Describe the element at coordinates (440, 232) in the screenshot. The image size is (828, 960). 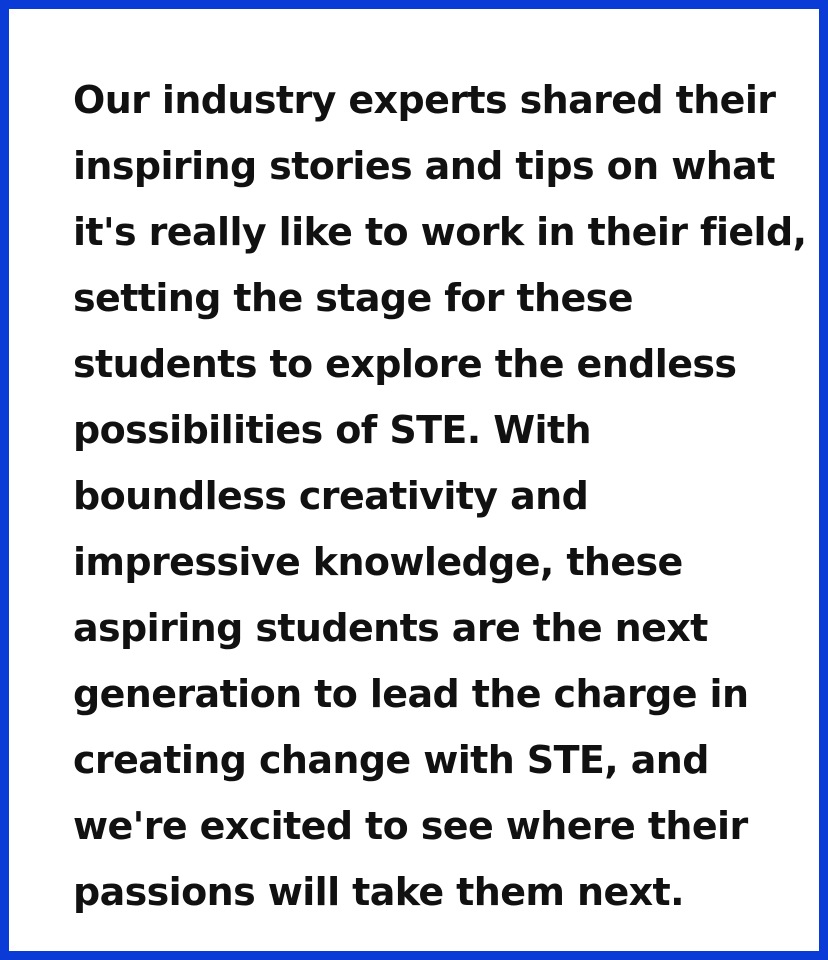
I see `paragraph-line: it's really like to work in their field,` at that location.